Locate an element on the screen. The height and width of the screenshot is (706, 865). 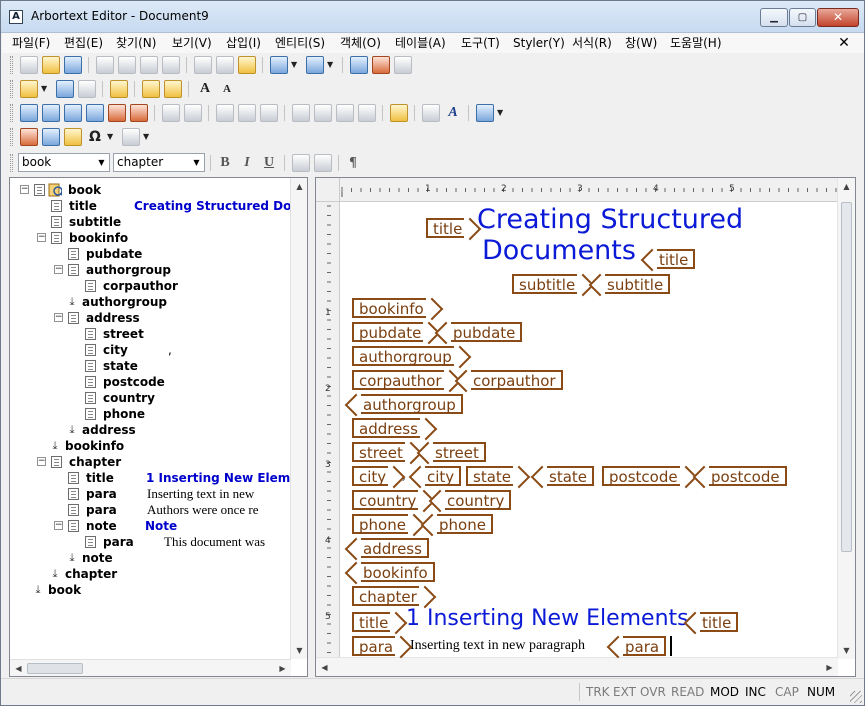
menu-view: 보기(V) is located at coordinates (192, 43).